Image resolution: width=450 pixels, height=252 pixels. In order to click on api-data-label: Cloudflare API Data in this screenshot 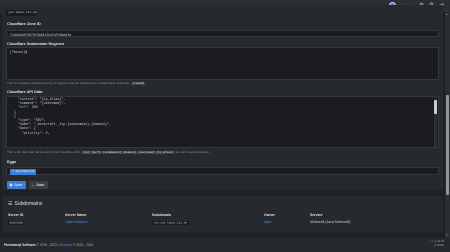, I will do `click(25, 92)`.